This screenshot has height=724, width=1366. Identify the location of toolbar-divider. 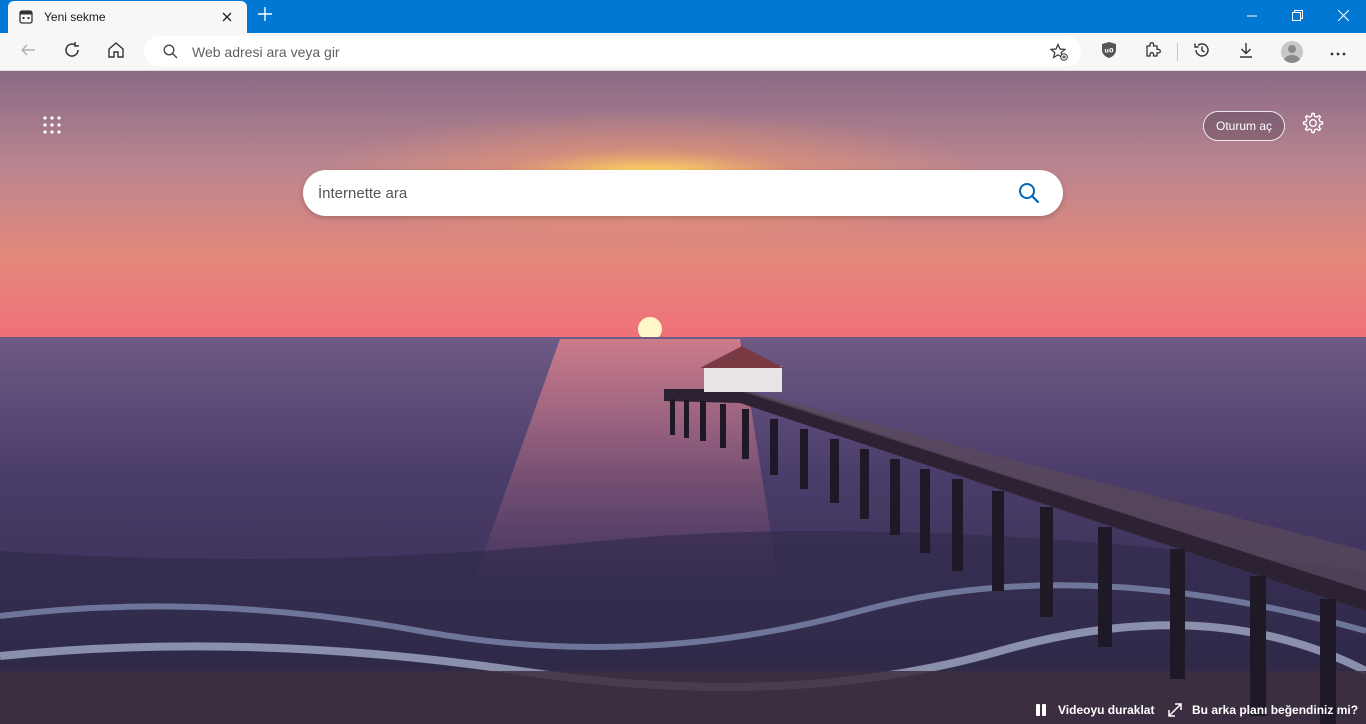
(1177, 52).